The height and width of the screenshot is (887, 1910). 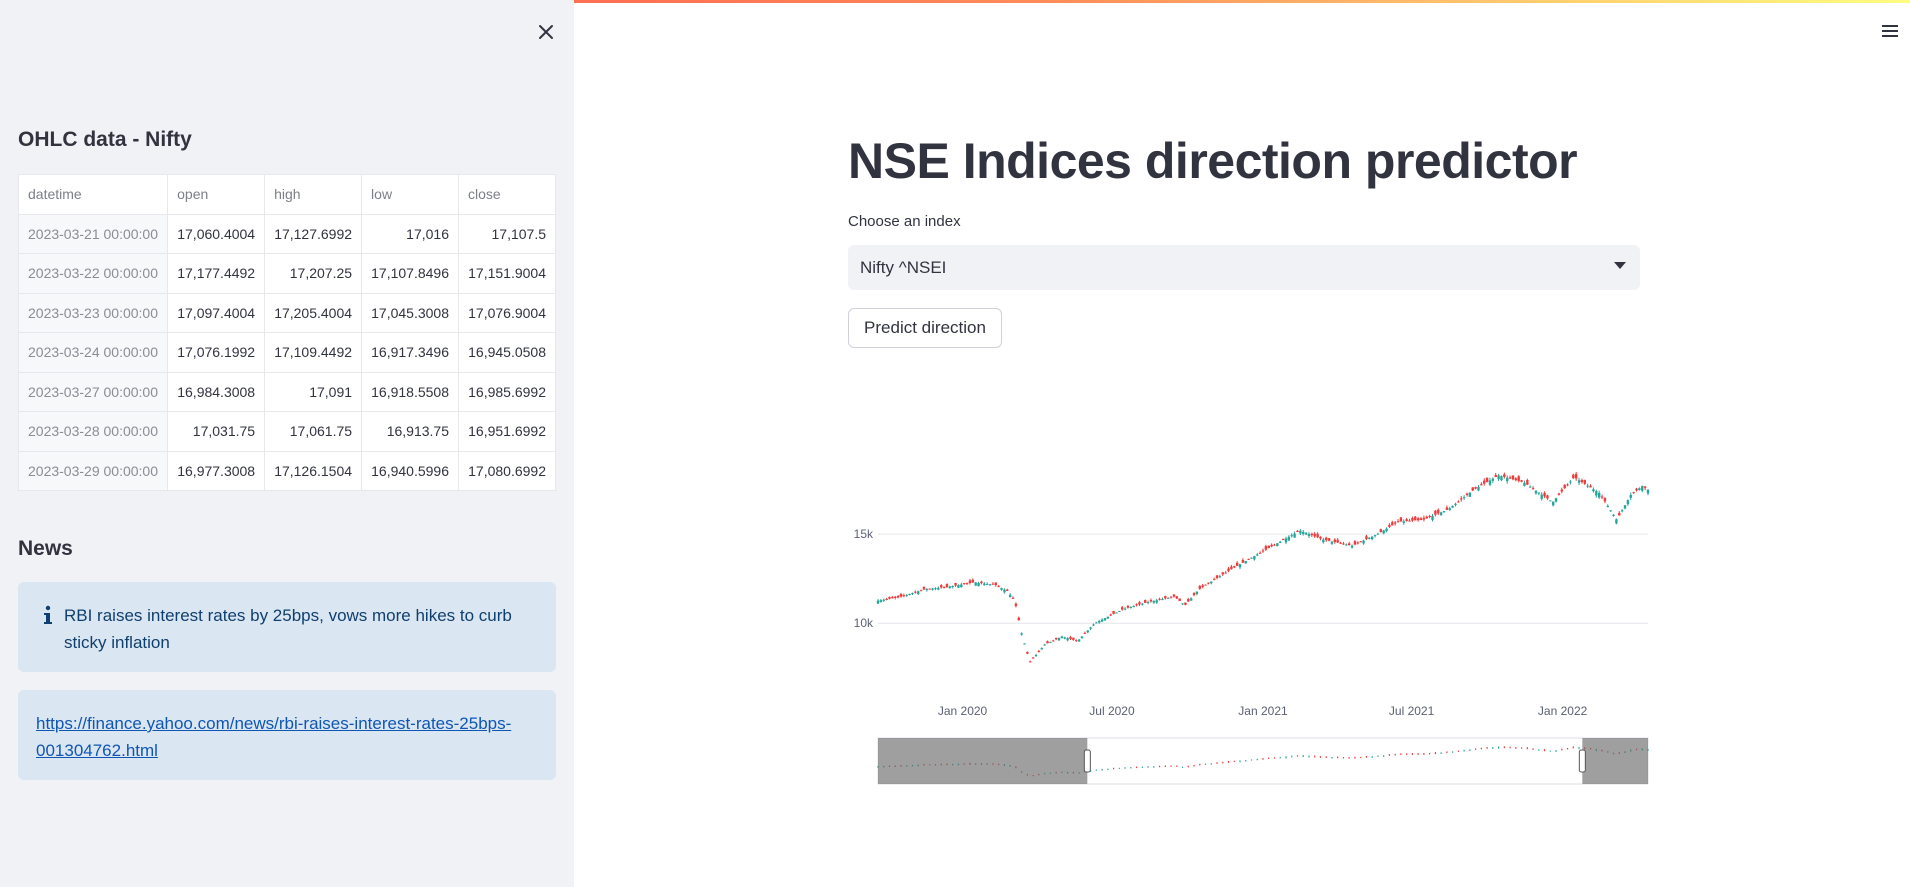 What do you see at coordinates (216, 431) in the screenshot?
I see `cell-open: 17,031.75` at bounding box center [216, 431].